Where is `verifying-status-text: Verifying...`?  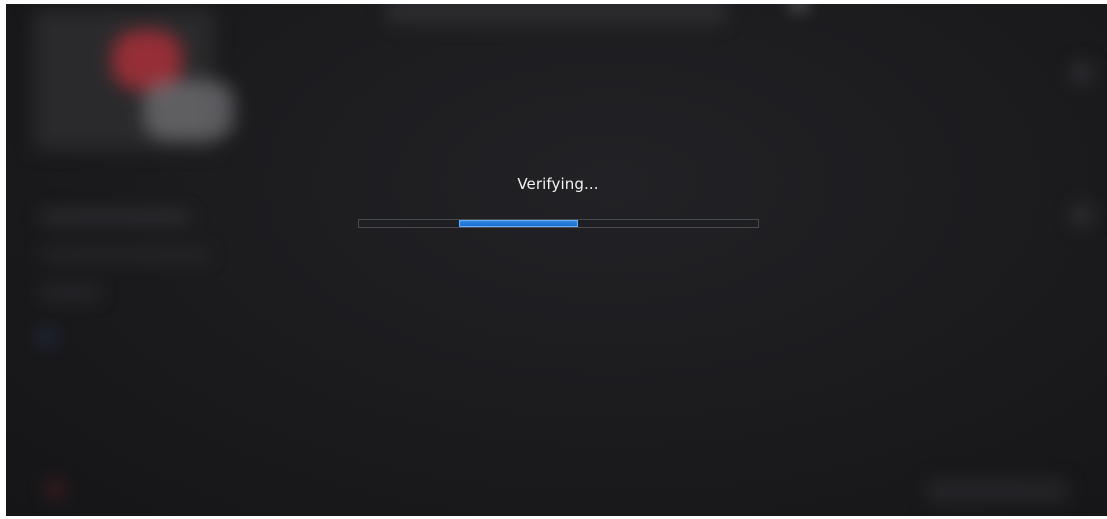 verifying-status-text: Verifying... is located at coordinates (558, 184).